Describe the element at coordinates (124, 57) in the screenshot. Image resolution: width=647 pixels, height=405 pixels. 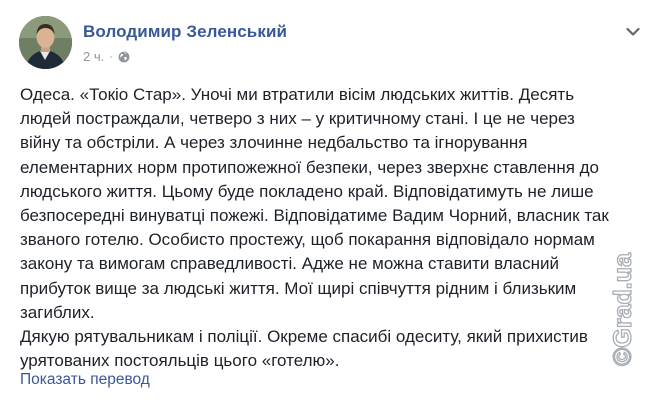
I see `globe-icon` at that location.